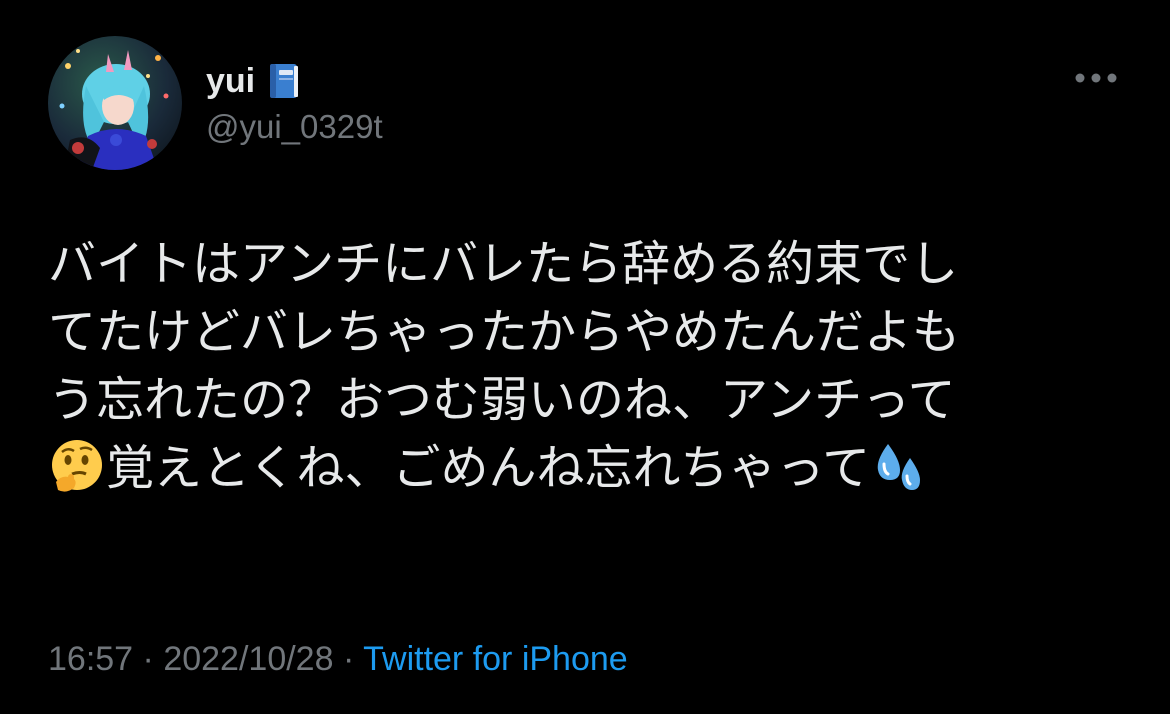  I want to click on tweet-text-line-4-text: 覚えとくね、ごめんね忘れちゃって, so click(488, 468).